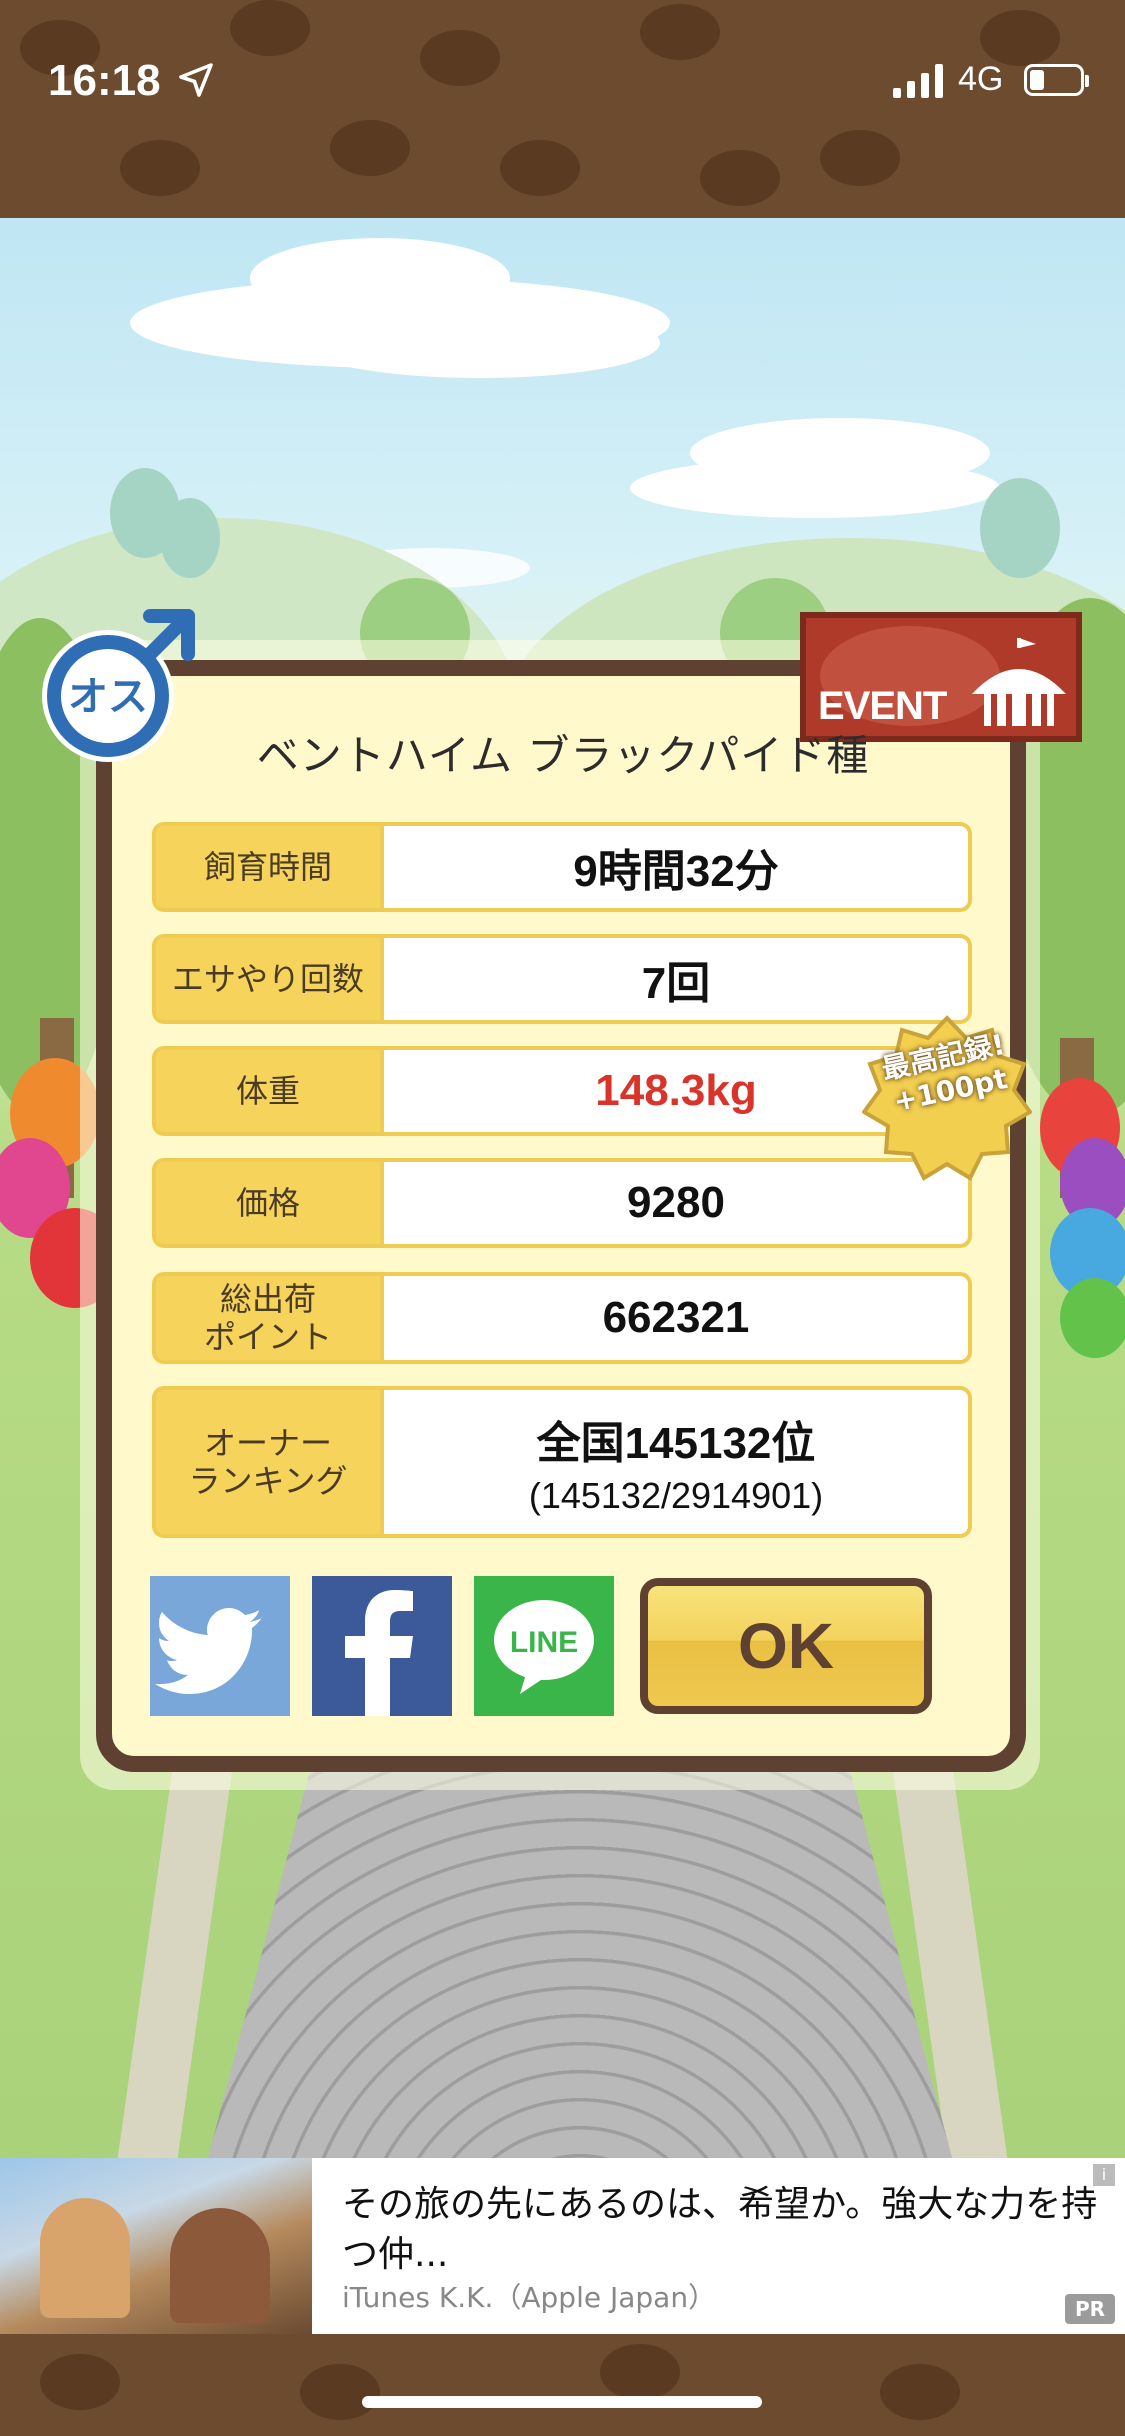 This screenshot has height=2436, width=1125. Describe the element at coordinates (1092, 1318) in the screenshot. I see `balloon` at that location.